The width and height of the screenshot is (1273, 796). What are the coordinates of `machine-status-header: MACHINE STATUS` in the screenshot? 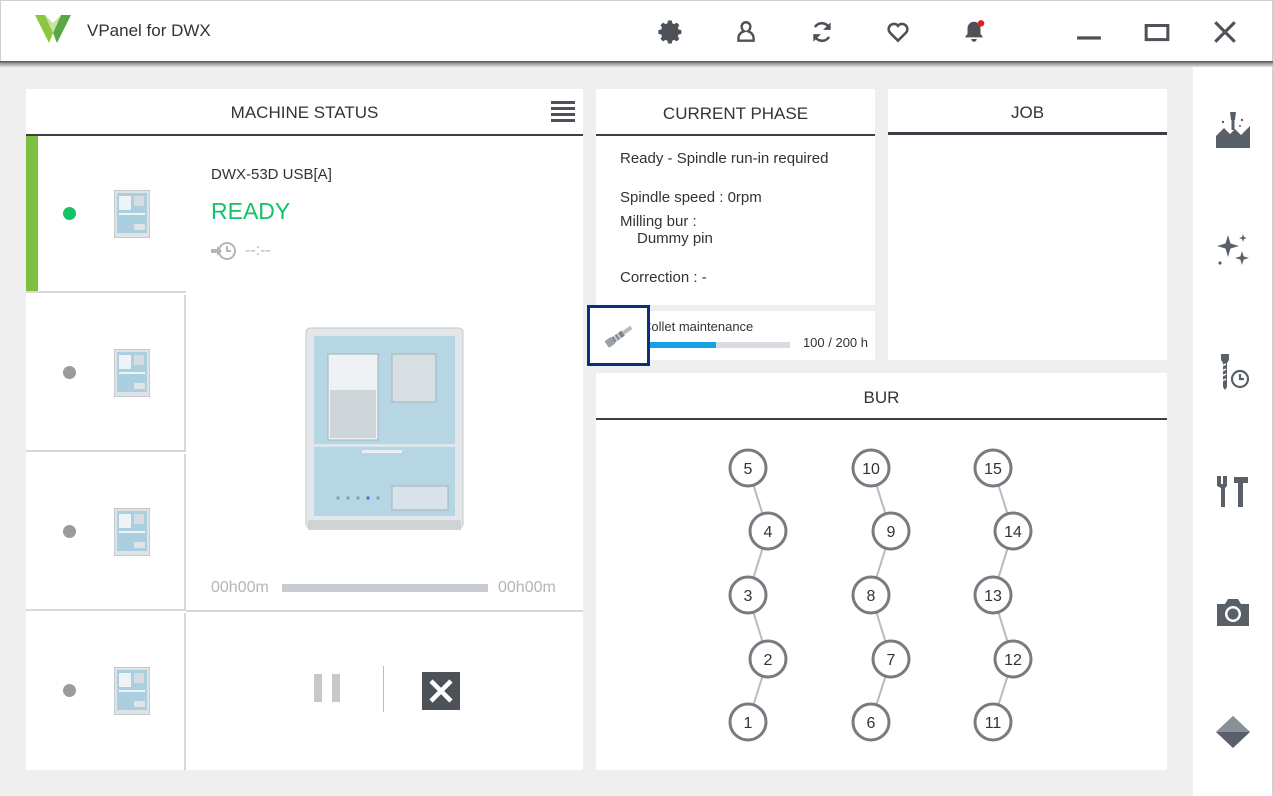 It's located at (304, 112).